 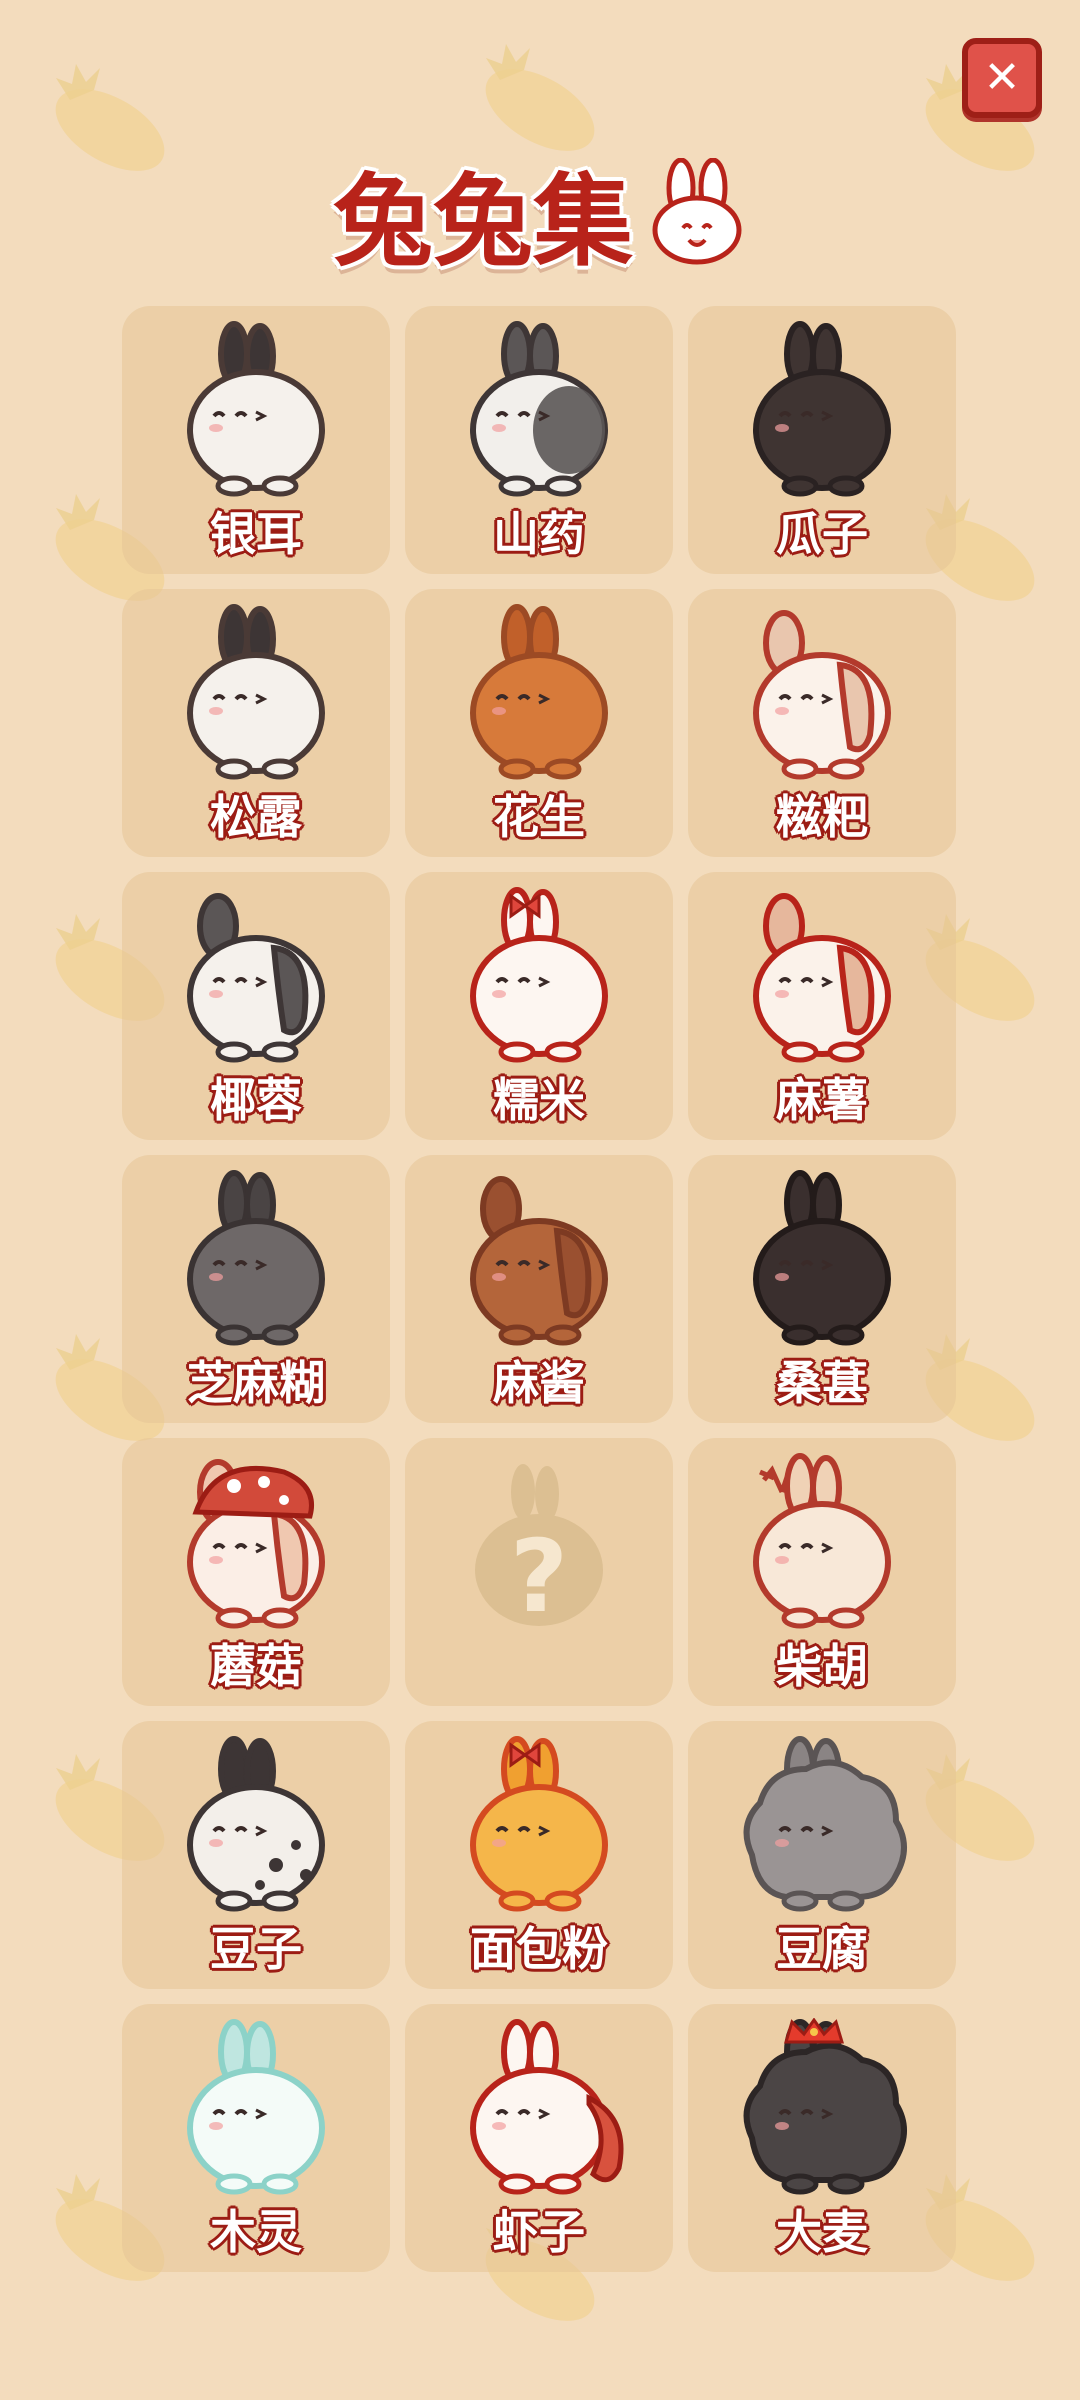 I want to click on rabbit-card: 麻薯, so click(x=822, y=1006).